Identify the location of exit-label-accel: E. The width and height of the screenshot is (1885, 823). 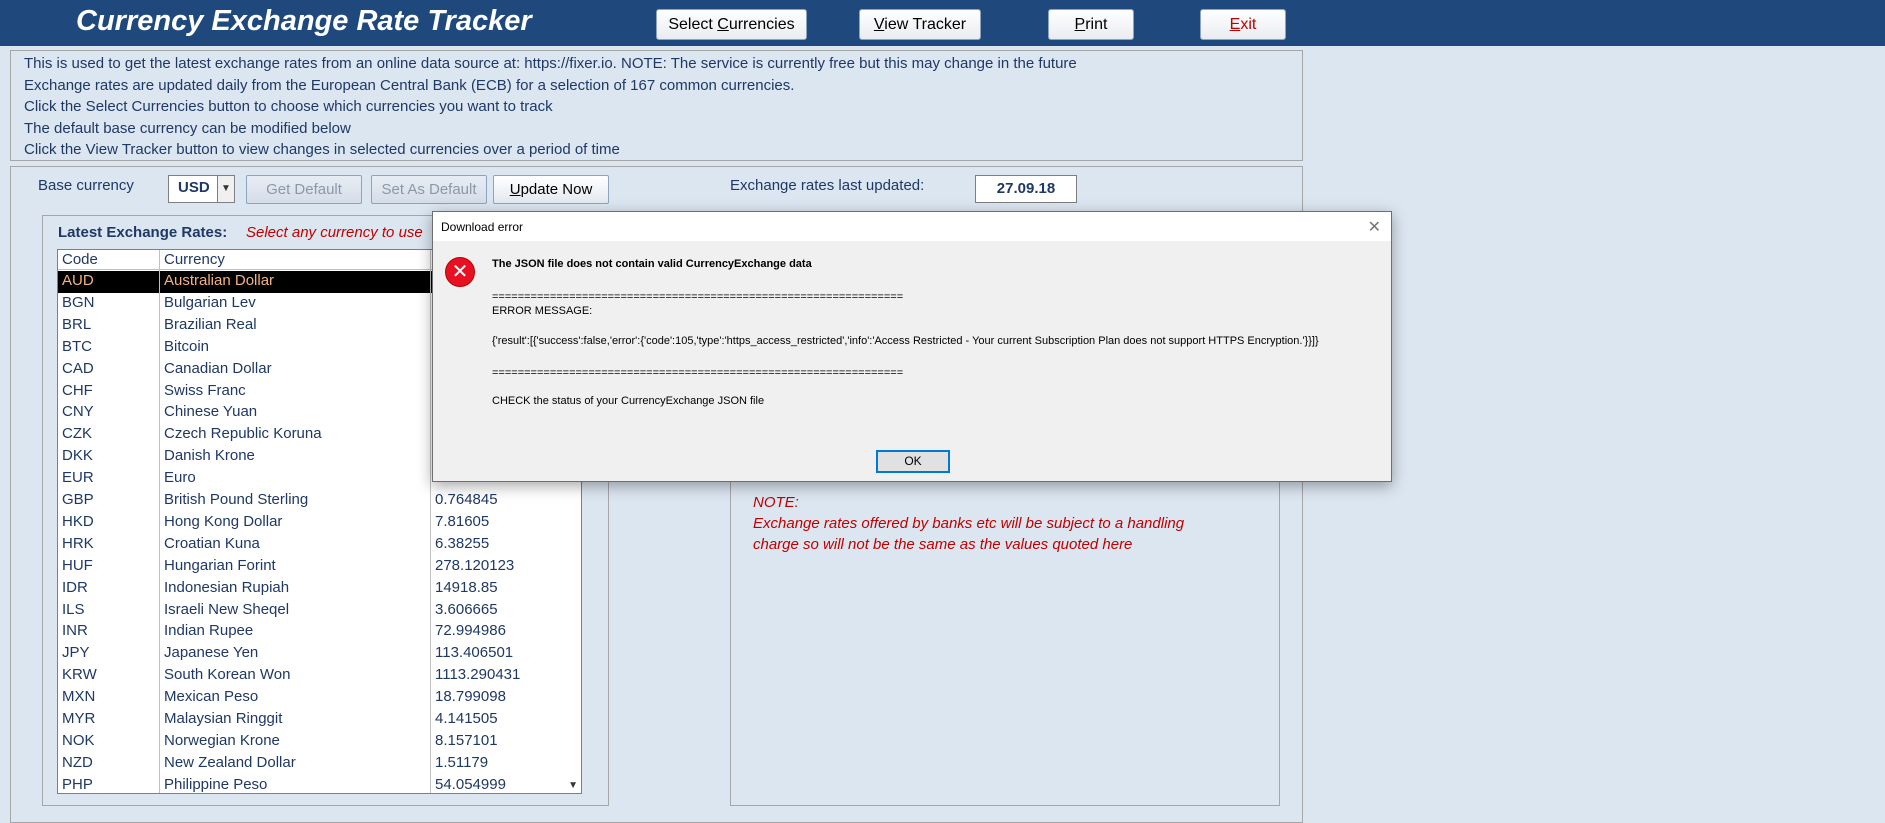
(1235, 24).